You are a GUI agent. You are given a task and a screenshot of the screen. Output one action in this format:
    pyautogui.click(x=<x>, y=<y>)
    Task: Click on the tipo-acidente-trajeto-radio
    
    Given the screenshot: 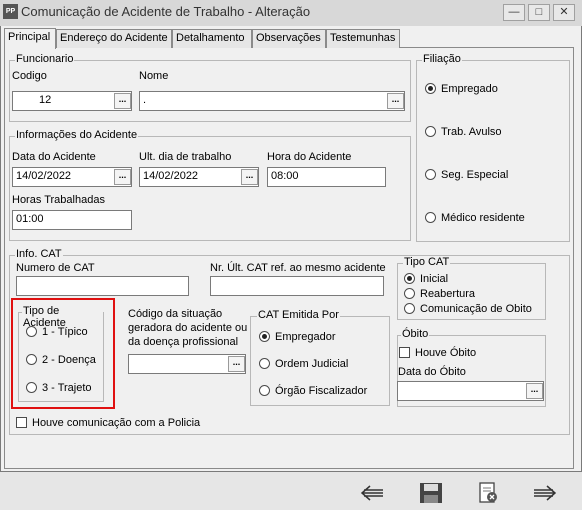 What is the action you would take?
    pyautogui.click(x=31, y=387)
    